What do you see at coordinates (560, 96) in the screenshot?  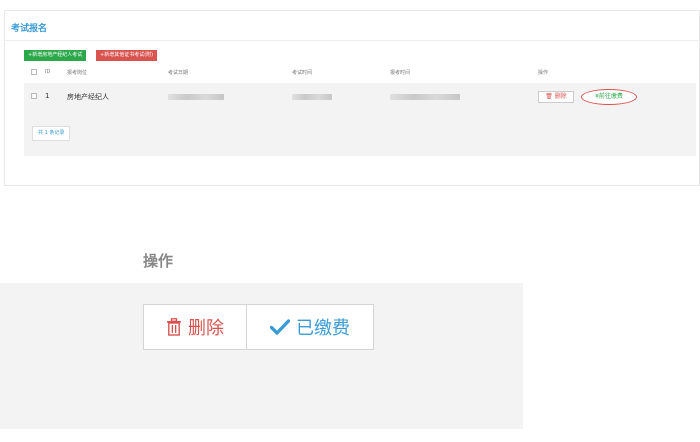 I see `delete-label: 删除` at bounding box center [560, 96].